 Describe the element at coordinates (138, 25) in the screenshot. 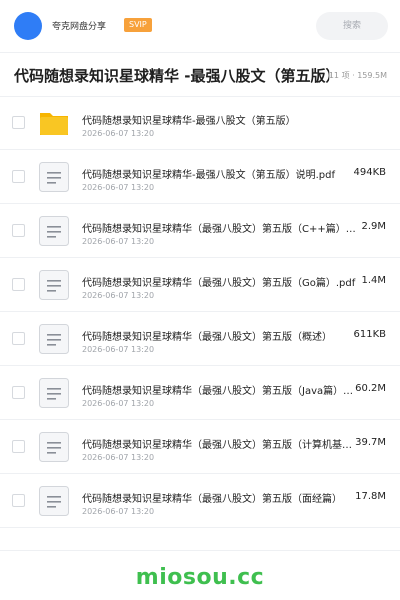

I see `svip-badge: SVIP` at that location.